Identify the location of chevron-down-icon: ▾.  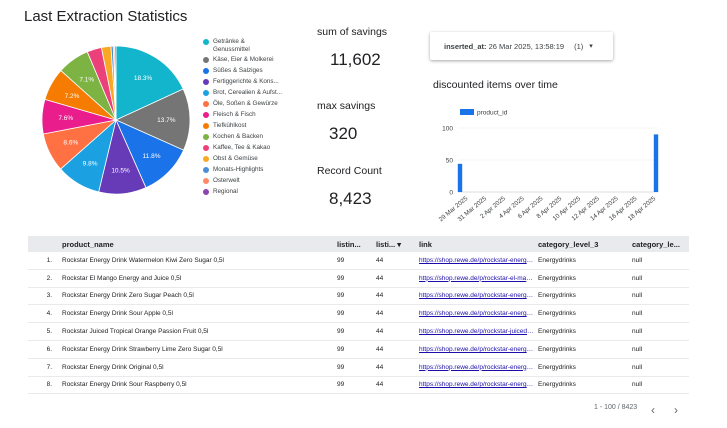
(591, 46).